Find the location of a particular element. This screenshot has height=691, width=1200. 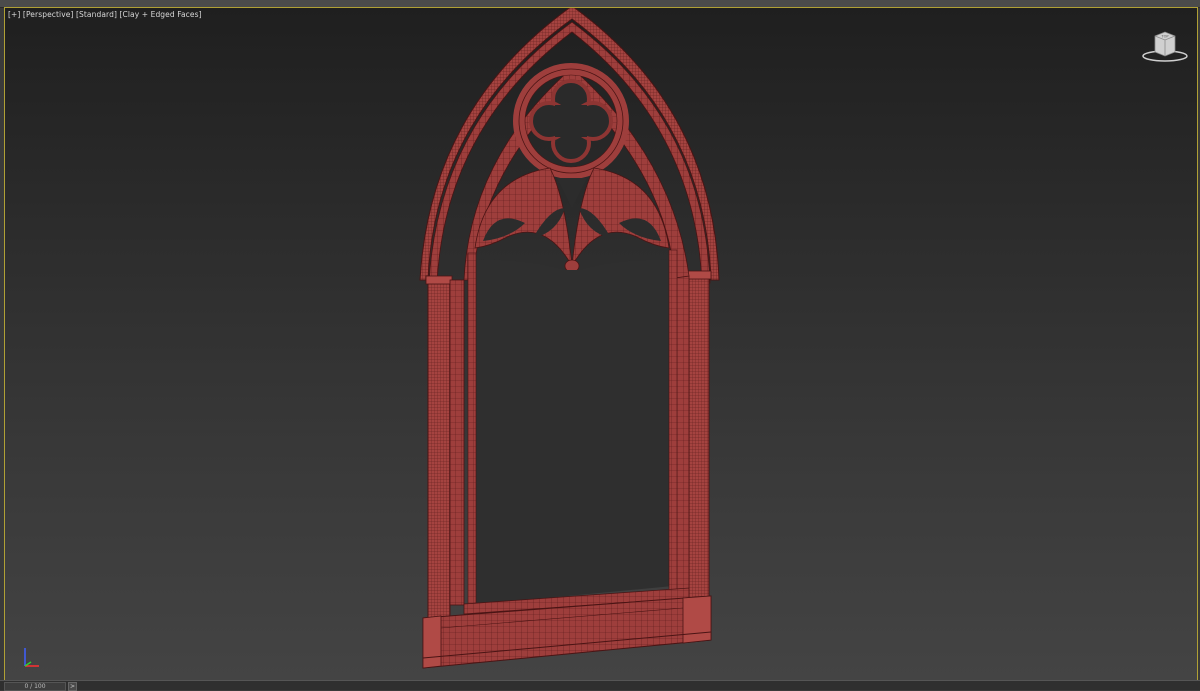

window-opening is located at coordinates (572, 432).